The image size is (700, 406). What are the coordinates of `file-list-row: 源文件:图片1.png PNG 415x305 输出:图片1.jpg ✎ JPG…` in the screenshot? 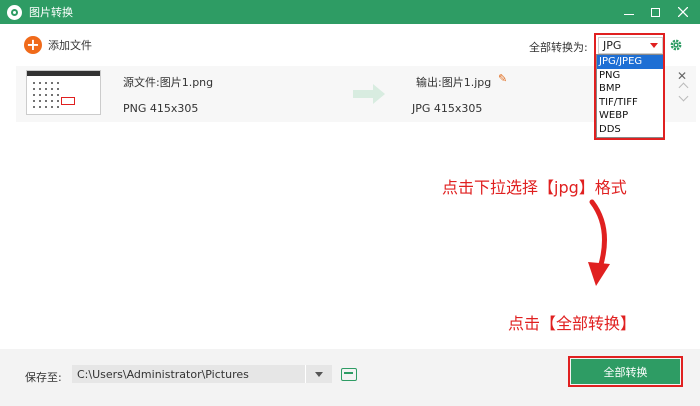 It's located at (356, 94).